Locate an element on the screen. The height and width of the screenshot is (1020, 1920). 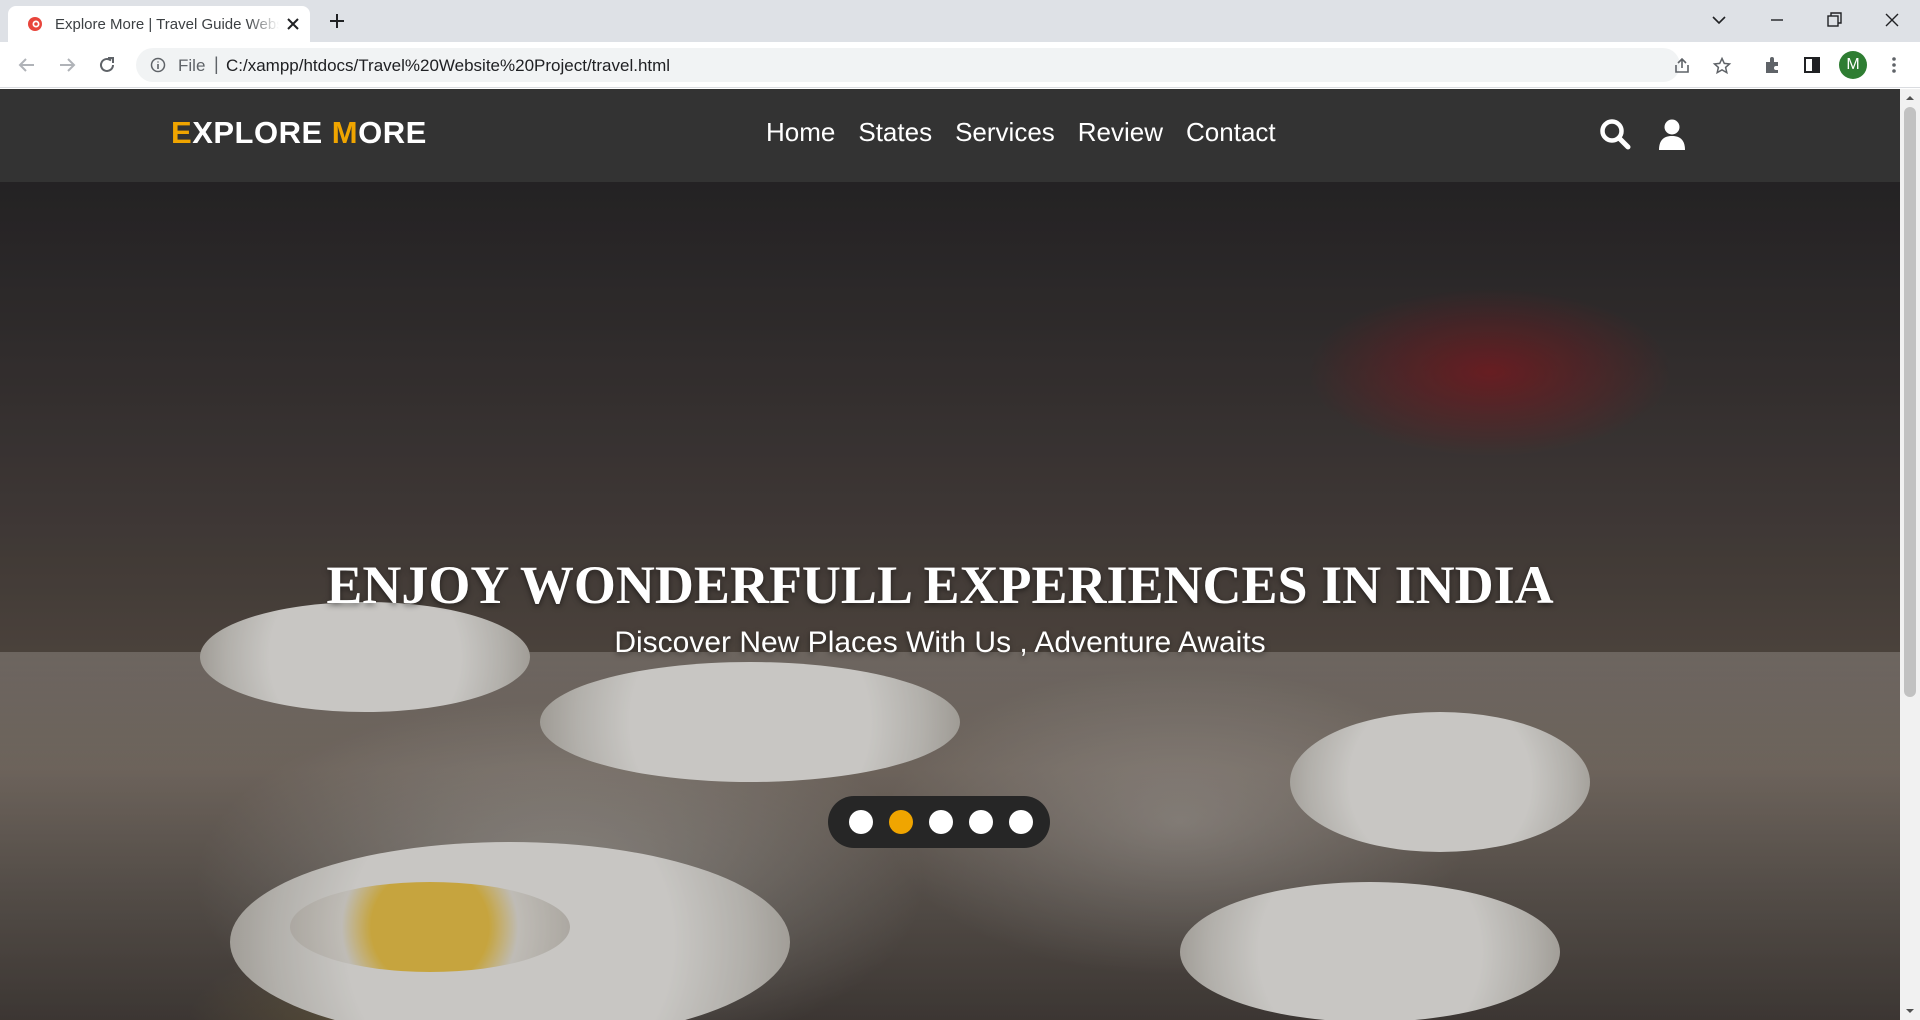
page-scrollbar is located at coordinates (1910, 554).